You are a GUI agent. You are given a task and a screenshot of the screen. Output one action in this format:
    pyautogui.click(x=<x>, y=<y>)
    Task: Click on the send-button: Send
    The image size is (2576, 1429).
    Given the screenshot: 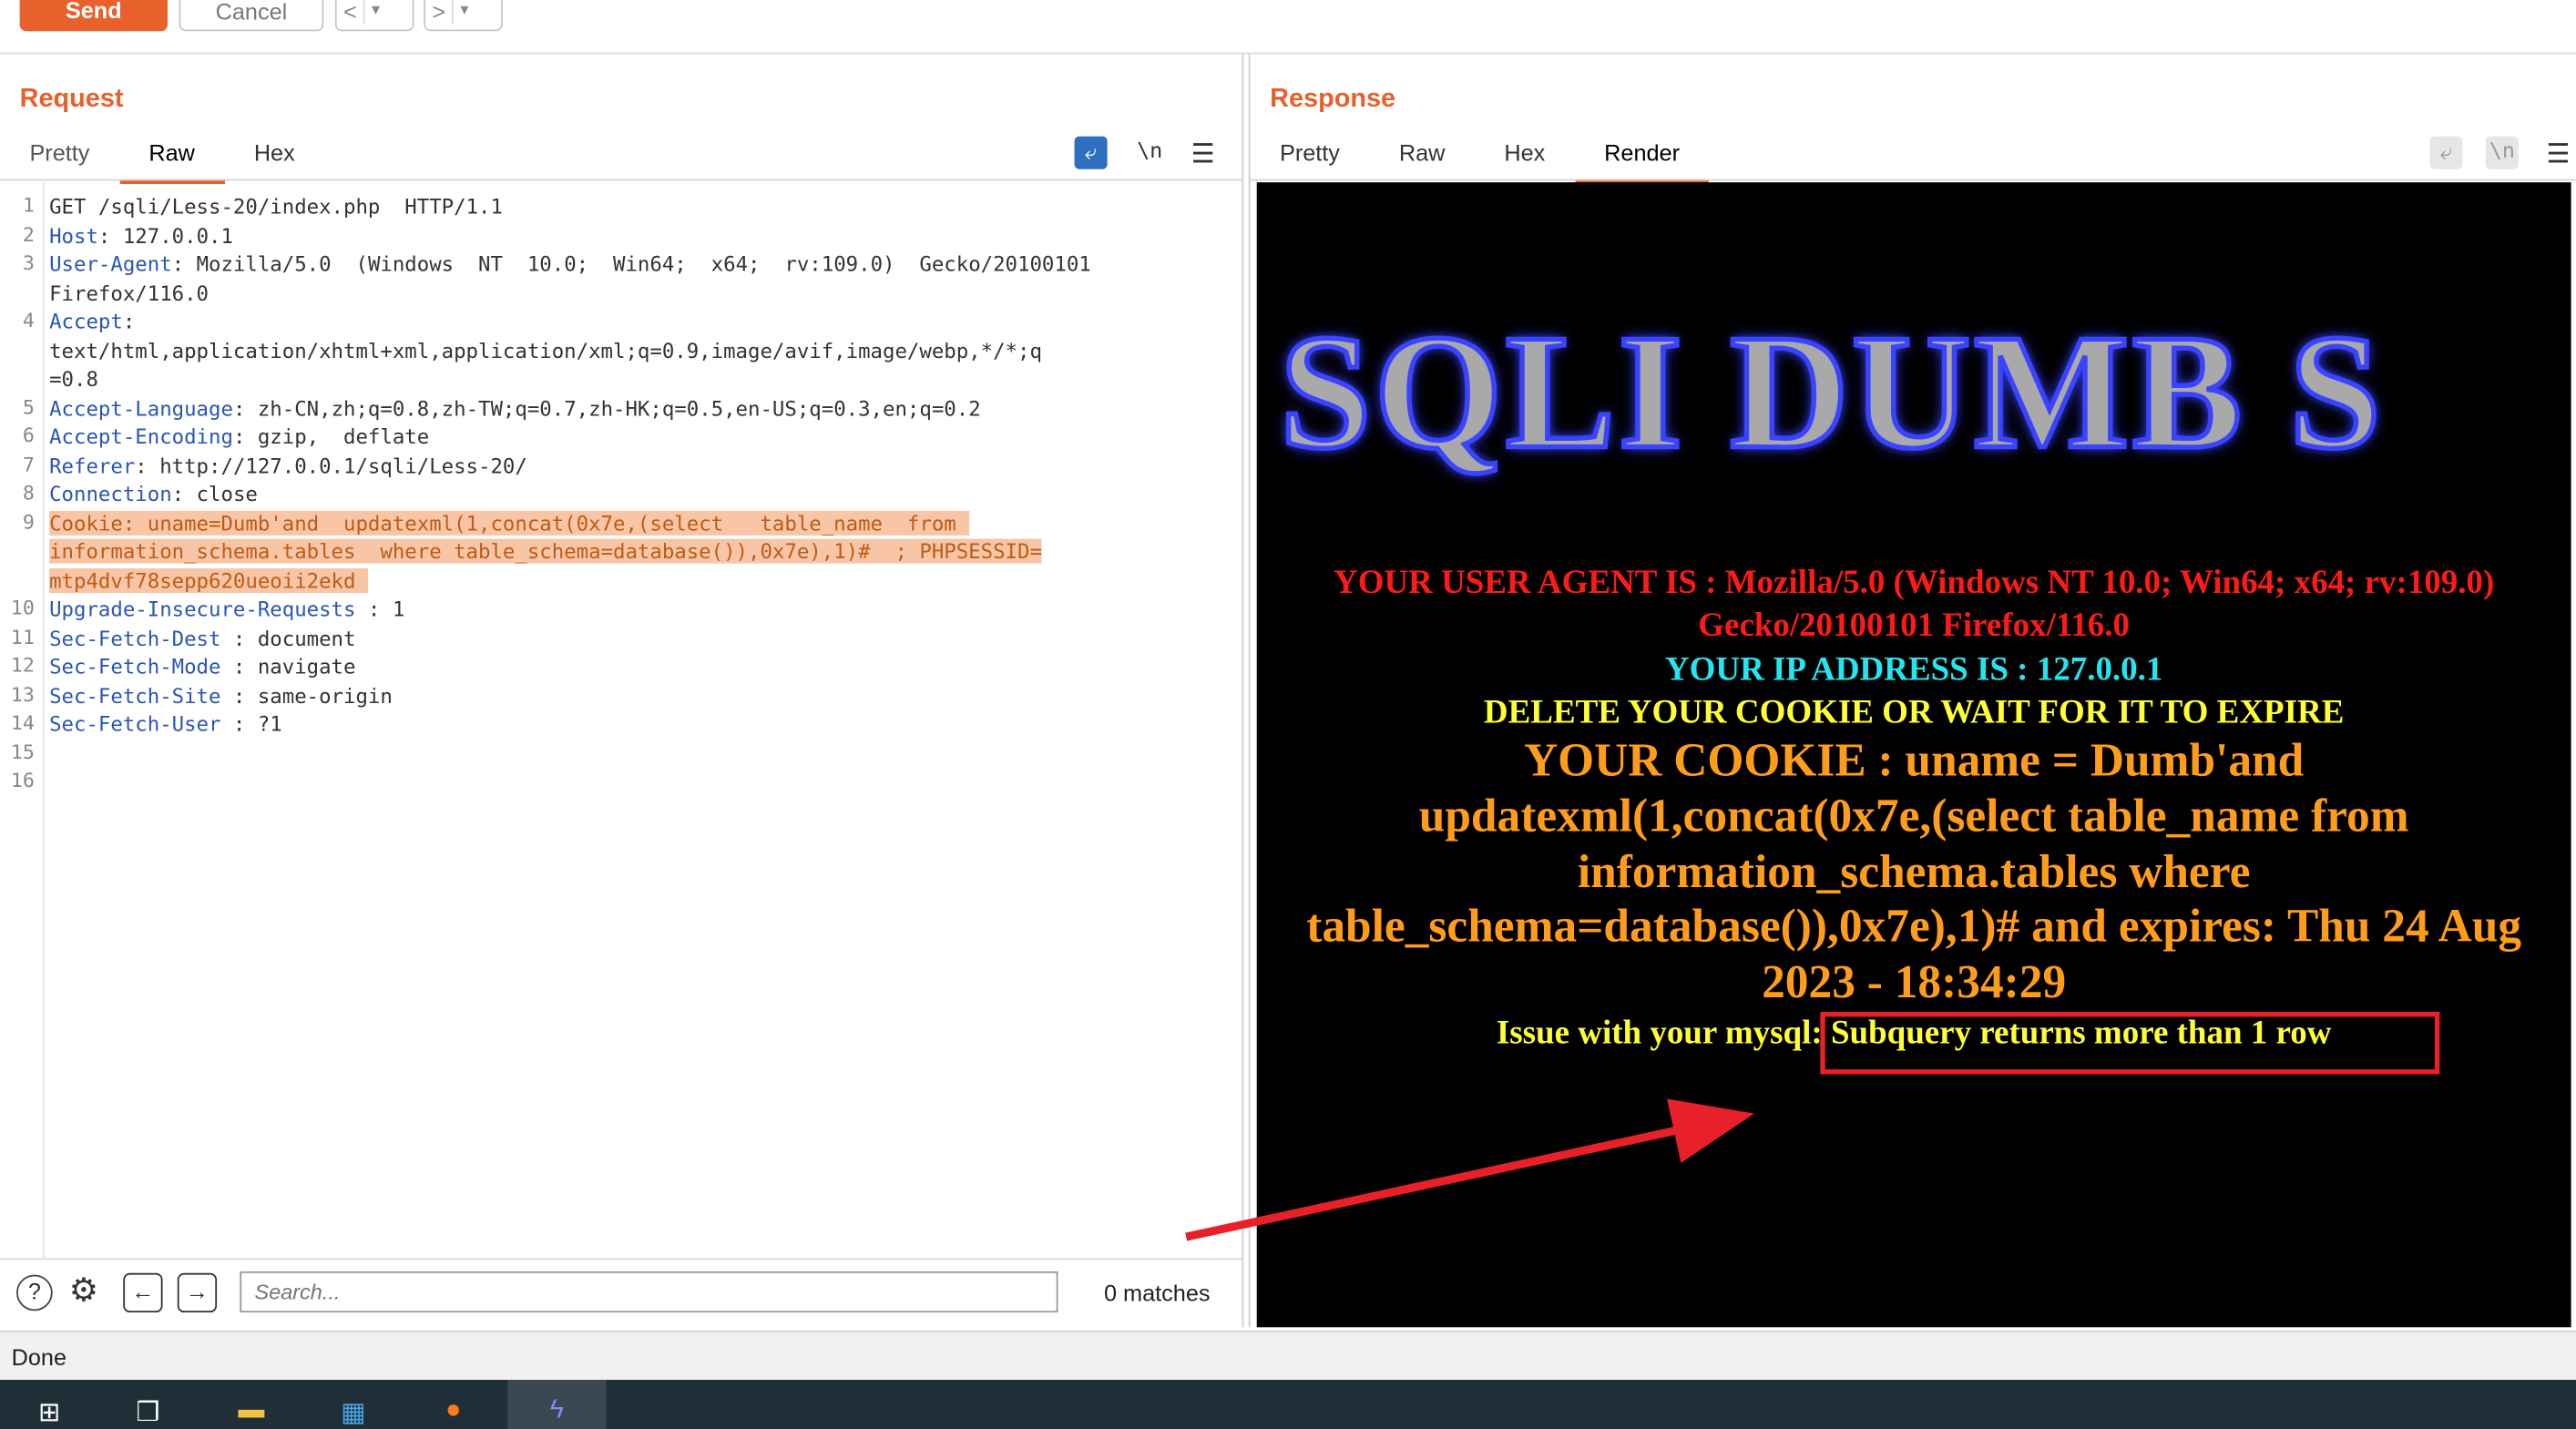 What is the action you would take?
    pyautogui.click(x=93, y=16)
    